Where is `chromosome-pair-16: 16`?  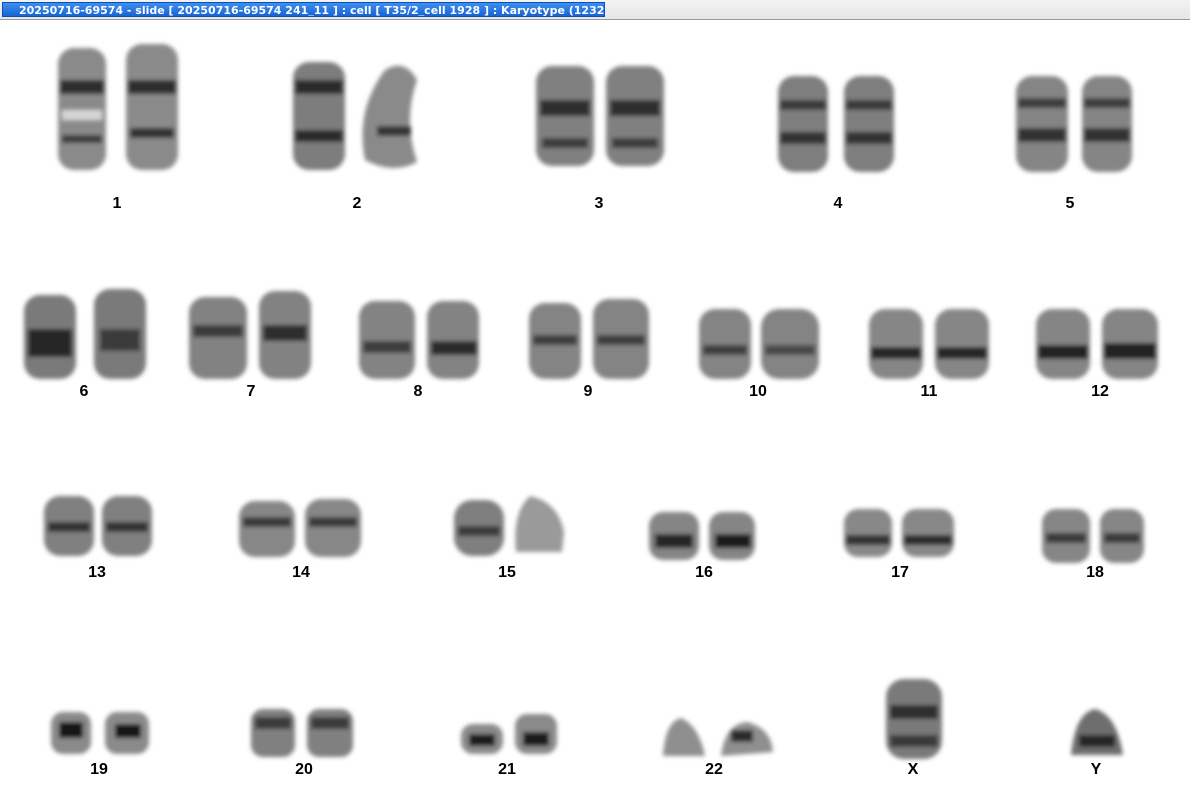 chromosome-pair-16: 16 is located at coordinates (705, 547).